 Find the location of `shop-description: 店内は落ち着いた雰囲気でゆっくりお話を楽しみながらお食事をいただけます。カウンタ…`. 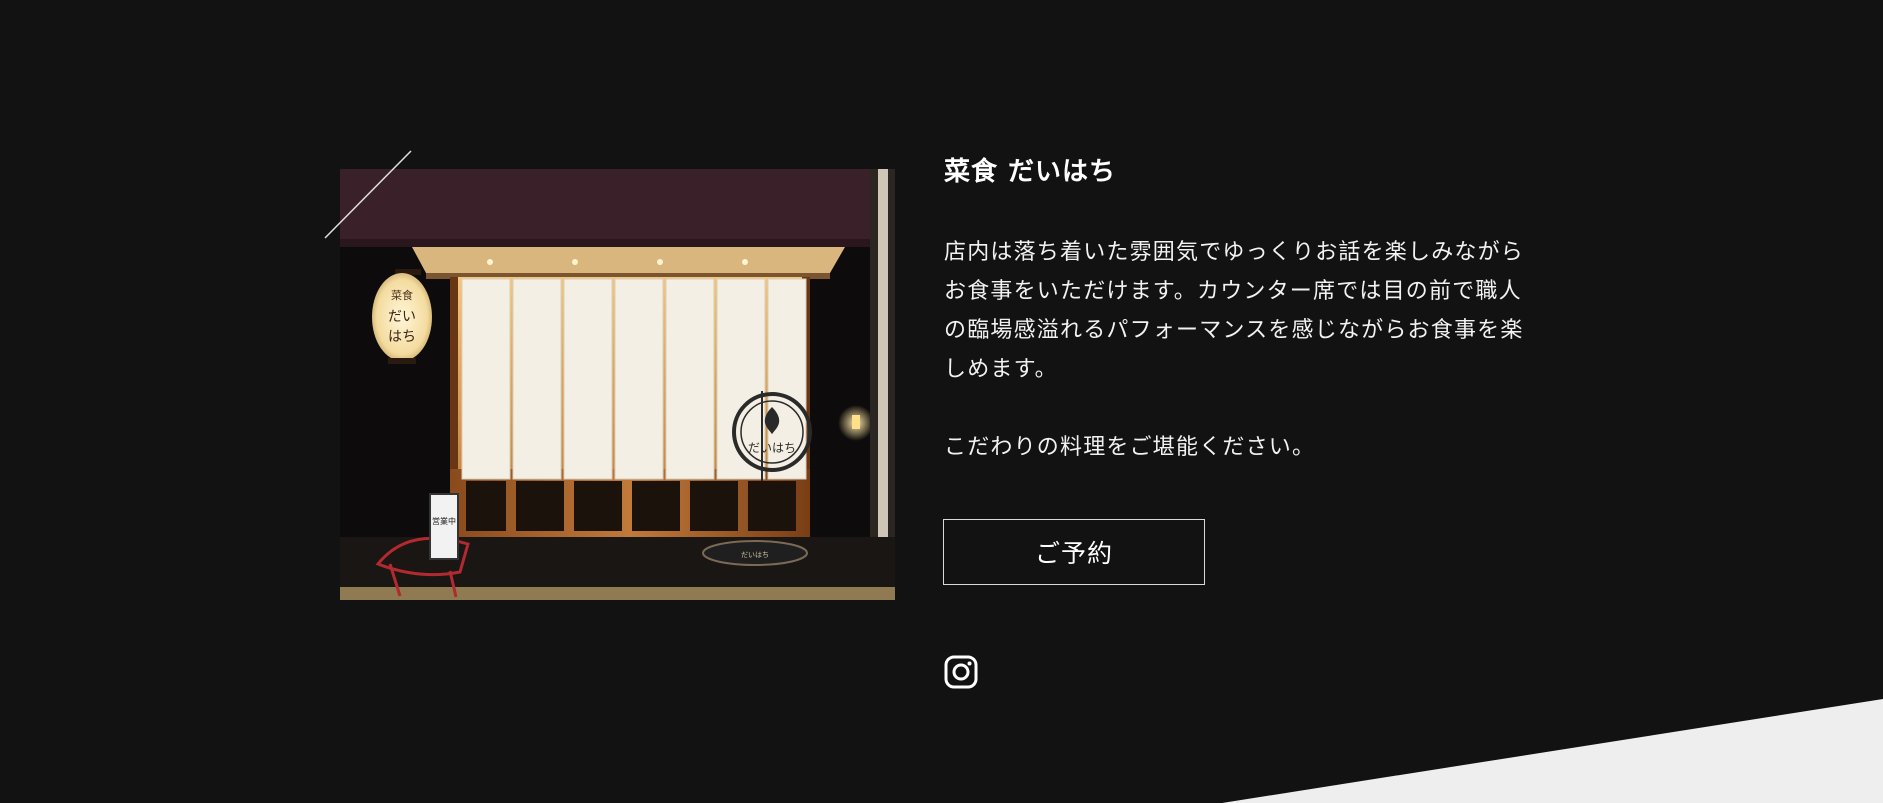

shop-description: 店内は落ち着いた雰囲気でゆっくりお話を楽しみながらお食事をいただけます。カウンタ… is located at coordinates (1239, 350).